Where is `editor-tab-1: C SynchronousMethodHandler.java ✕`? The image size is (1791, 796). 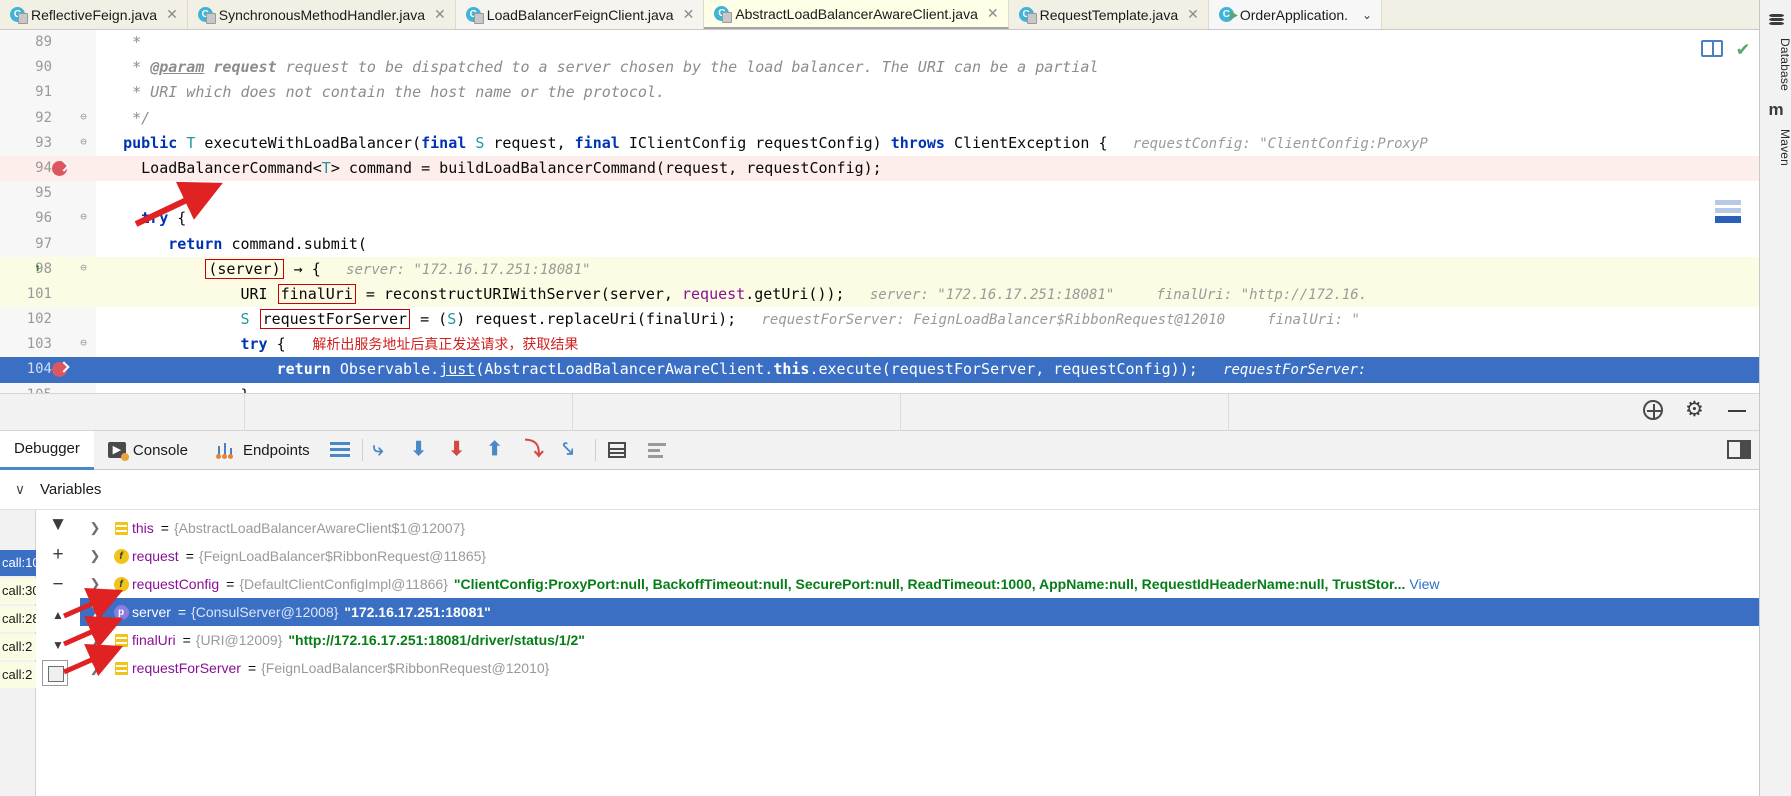
editor-tab-1: C SynchronousMethodHandler.java ✕ is located at coordinates (321, 14).